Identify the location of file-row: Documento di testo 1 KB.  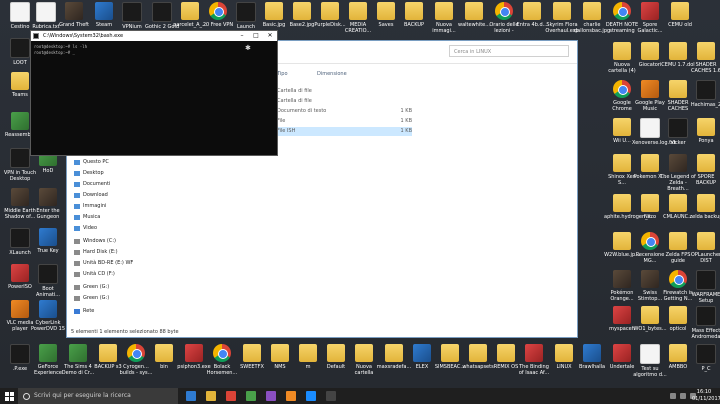
(344, 111).